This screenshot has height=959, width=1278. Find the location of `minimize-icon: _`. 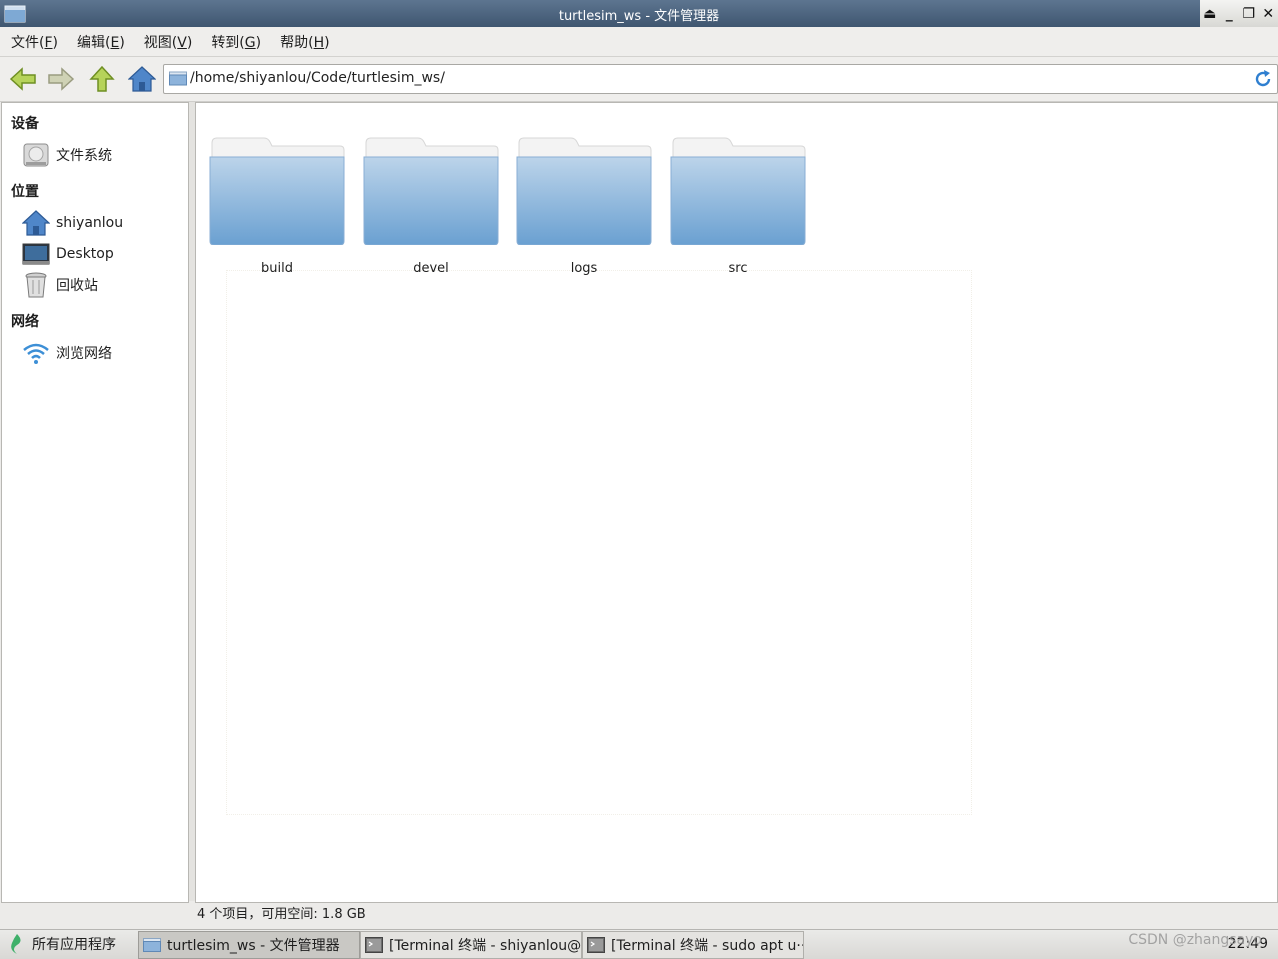

minimize-icon: _ is located at coordinates (1229, 14).